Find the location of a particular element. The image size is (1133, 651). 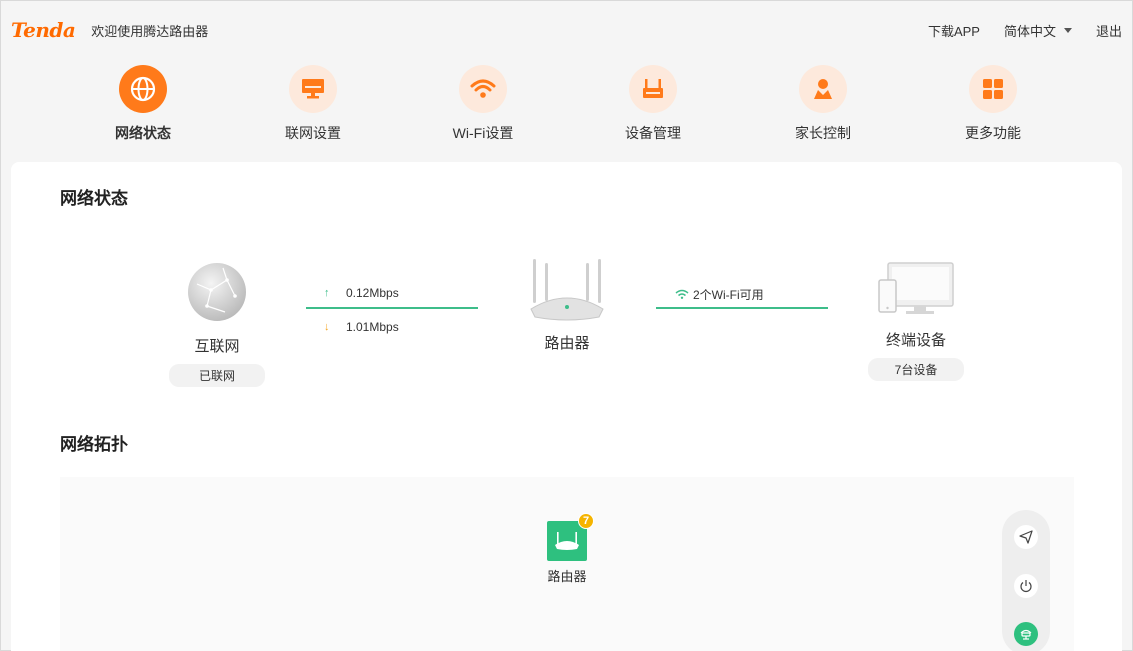

header-actions: 下载APP 简体中文 退出 is located at coordinates (1013, 30).